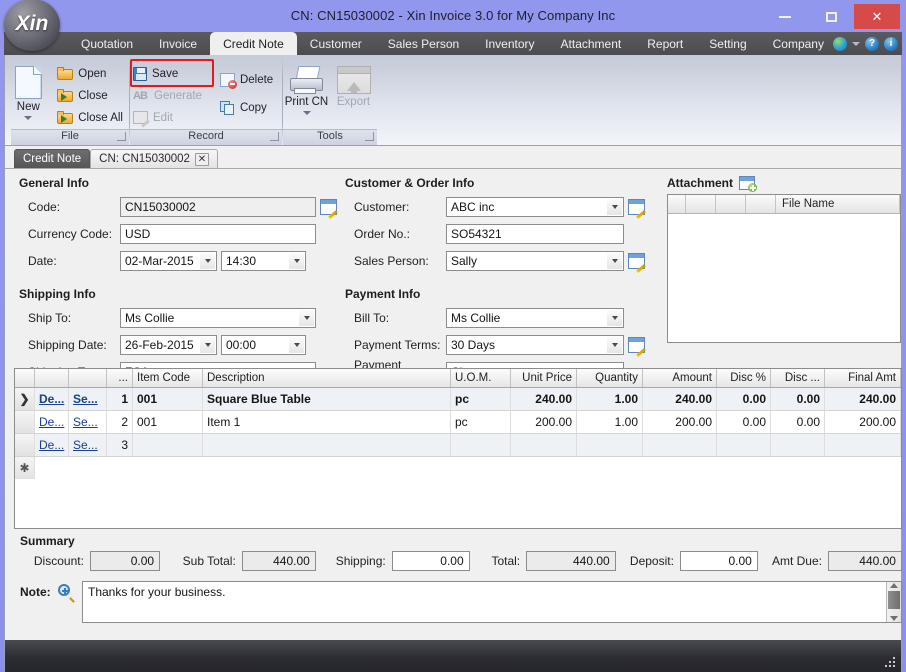  I want to click on shipping-date-field: 26-Feb-2015, so click(168, 345).